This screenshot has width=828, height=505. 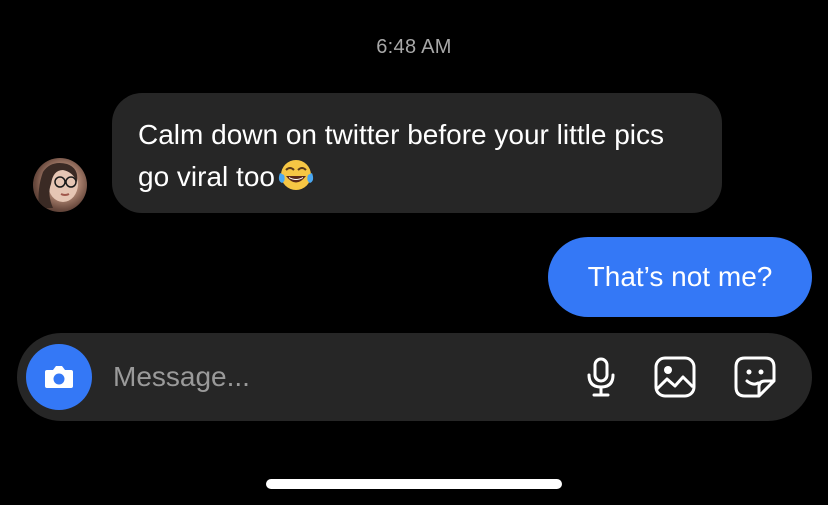 I want to click on microphone-icon, so click(x=601, y=377).